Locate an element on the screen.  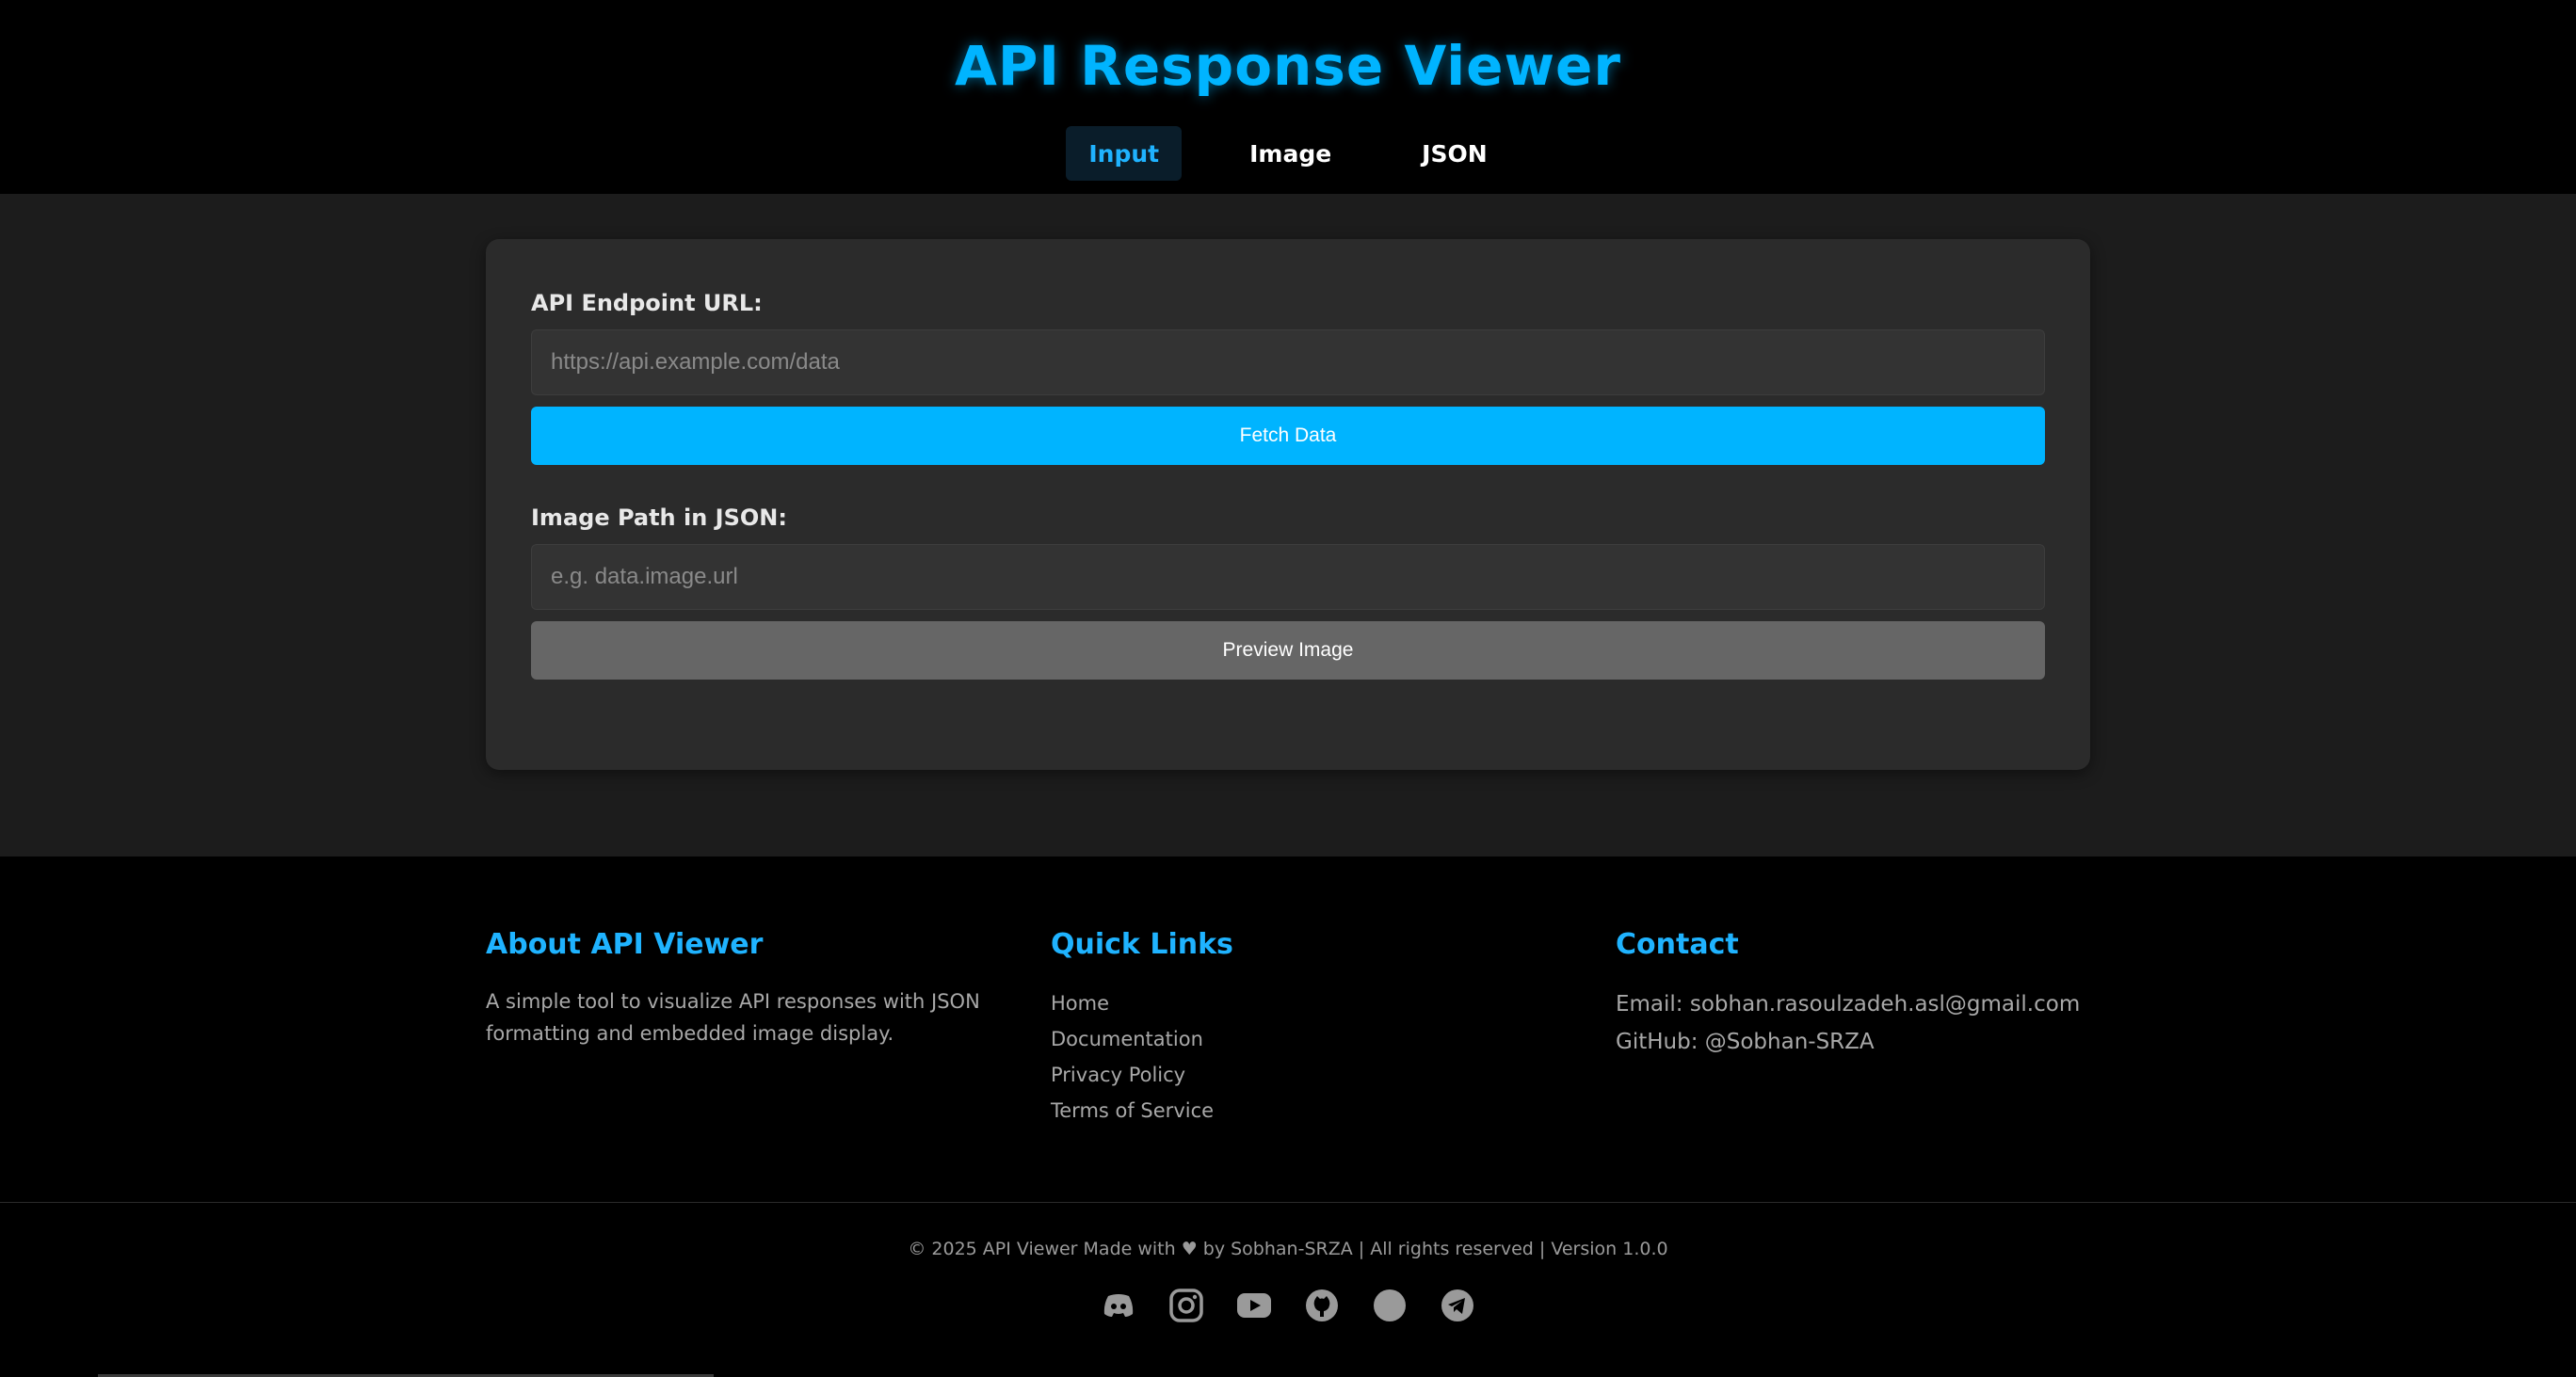
footer-divider is located at coordinates (1288, 1202).